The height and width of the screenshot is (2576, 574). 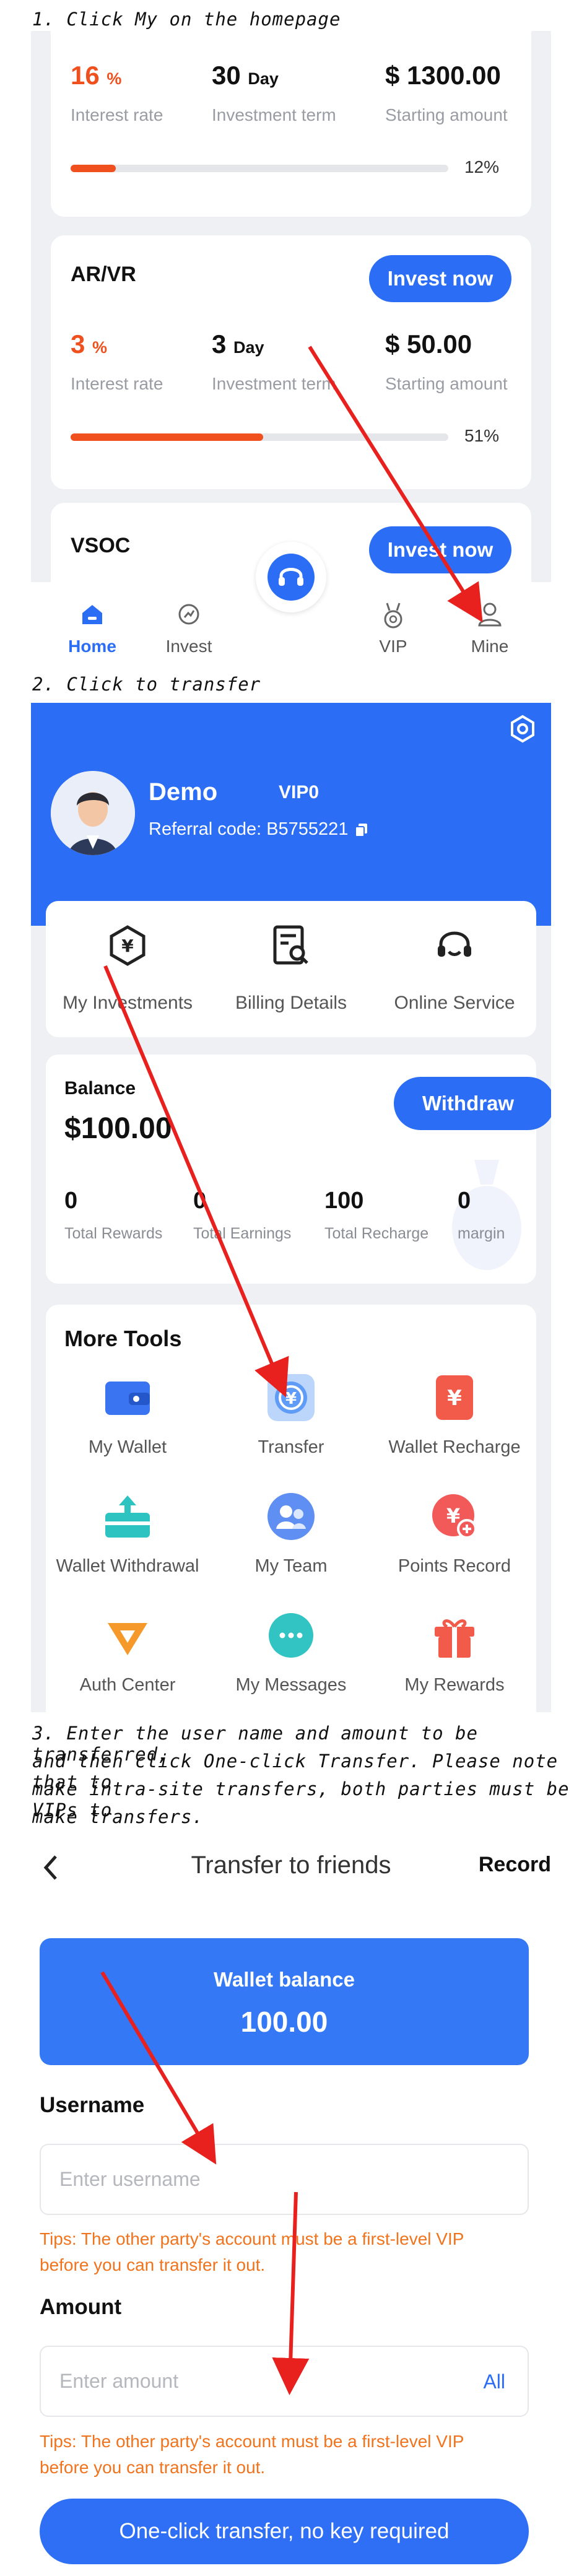 I want to click on username-input, so click(x=257, y=2179).